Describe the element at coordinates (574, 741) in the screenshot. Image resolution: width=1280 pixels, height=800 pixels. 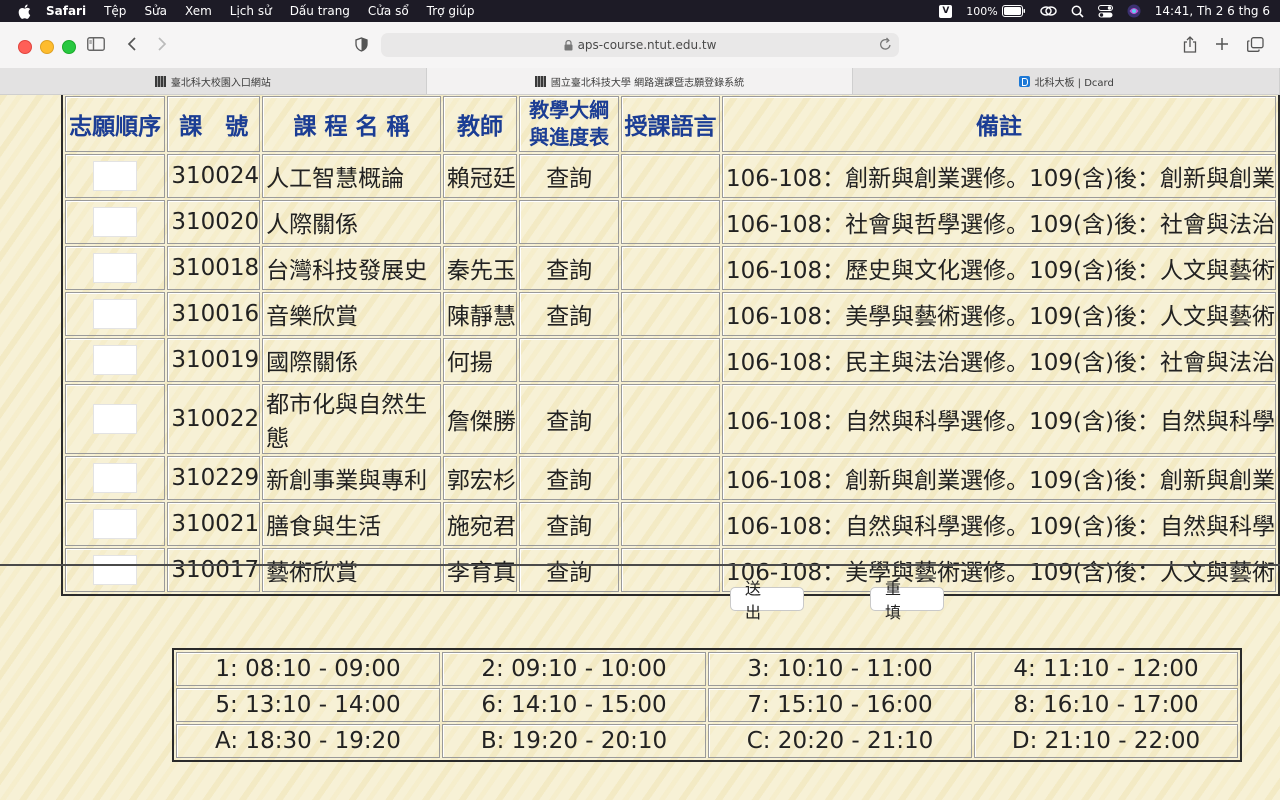
I see `period-cell: B: 19:20 - 20:10` at that location.